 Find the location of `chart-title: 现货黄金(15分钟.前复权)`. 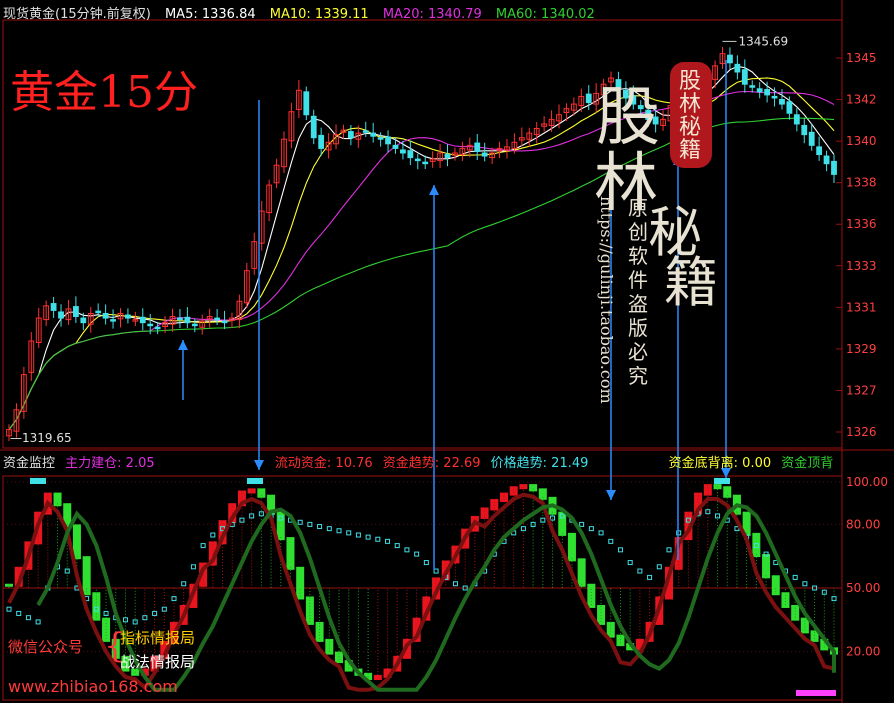

chart-title: 现货黄金(15分钟.前复权) is located at coordinates (77, 14).